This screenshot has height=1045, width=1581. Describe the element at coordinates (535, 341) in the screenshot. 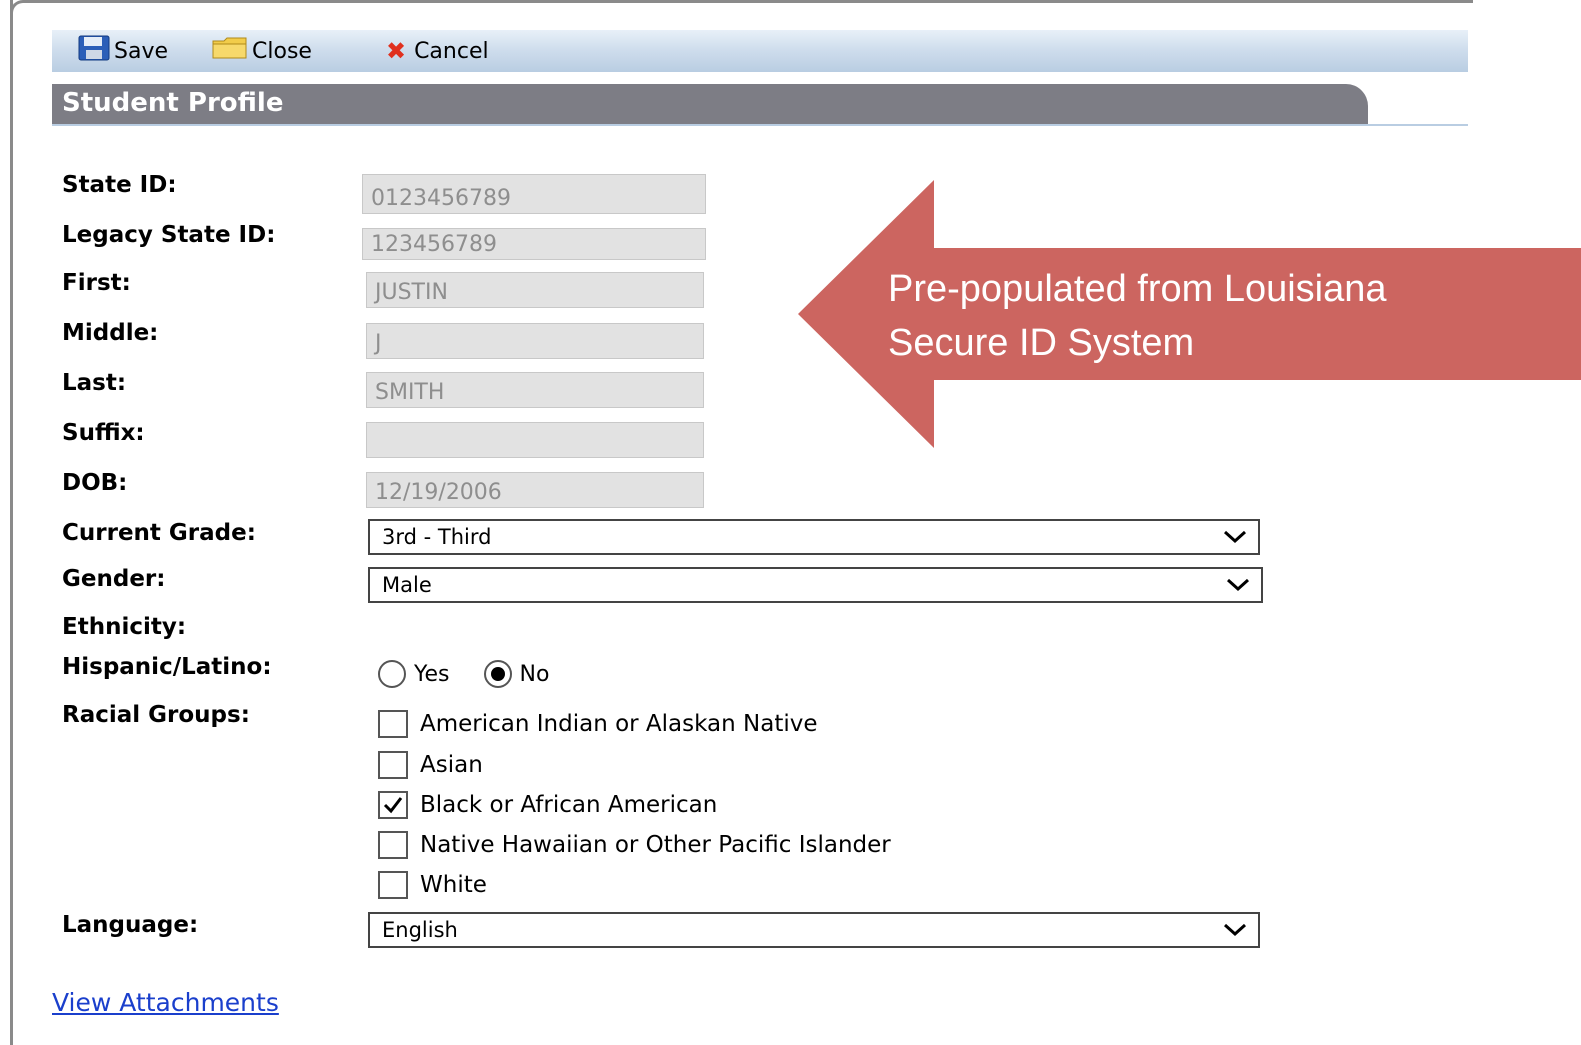

I see `middle-name-field: J` at that location.